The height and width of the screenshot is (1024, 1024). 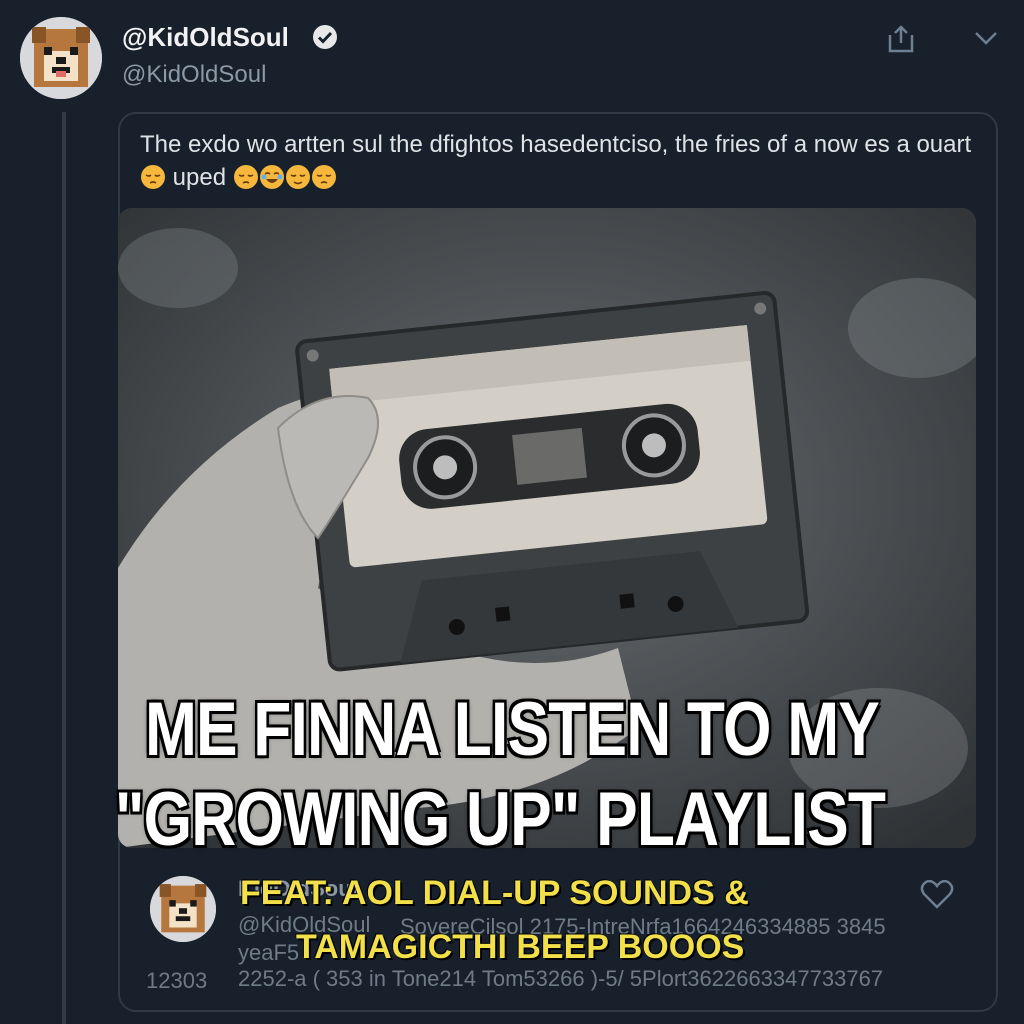 I want to click on share-icon, so click(x=901, y=40).